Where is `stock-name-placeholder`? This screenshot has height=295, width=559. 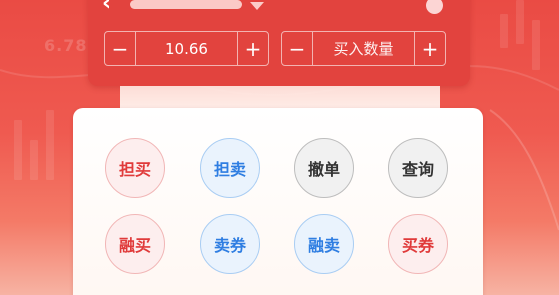 stock-name-placeholder is located at coordinates (186, 4).